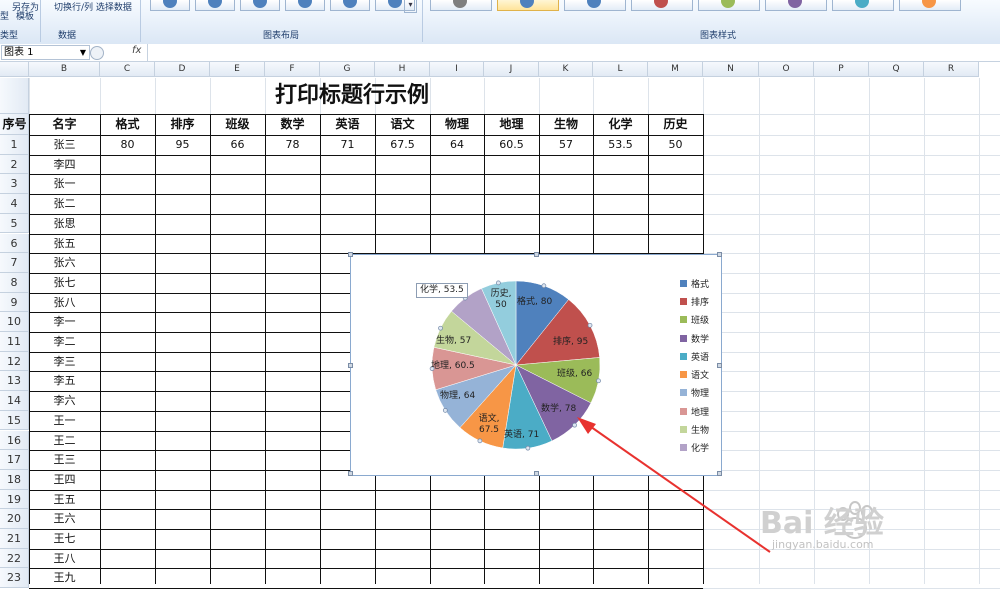 Image resolution: width=1000 pixels, height=589 pixels. What do you see at coordinates (64, 519) in the screenshot?
I see `table-cell: 王六` at bounding box center [64, 519].